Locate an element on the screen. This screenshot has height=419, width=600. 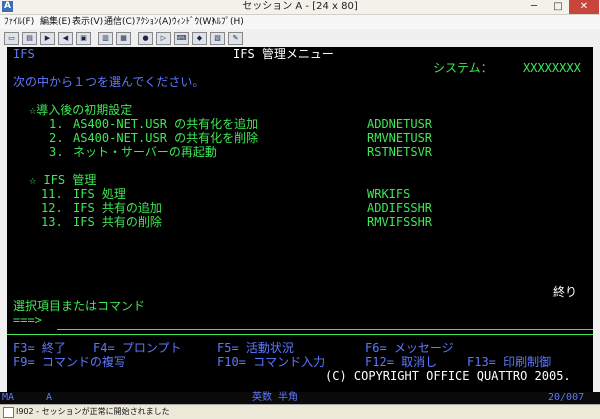
message-icon is located at coordinates (8, 412).